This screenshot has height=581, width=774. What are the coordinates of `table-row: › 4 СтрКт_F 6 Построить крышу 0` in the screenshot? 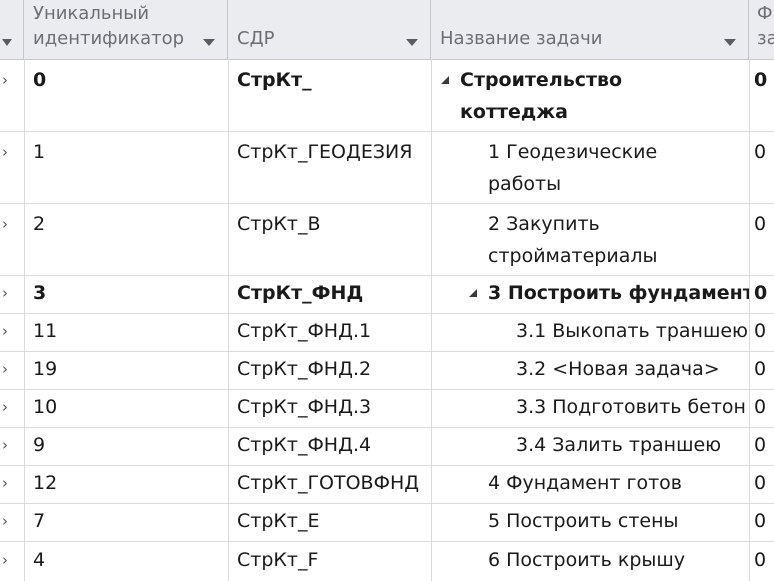 It's located at (387, 561).